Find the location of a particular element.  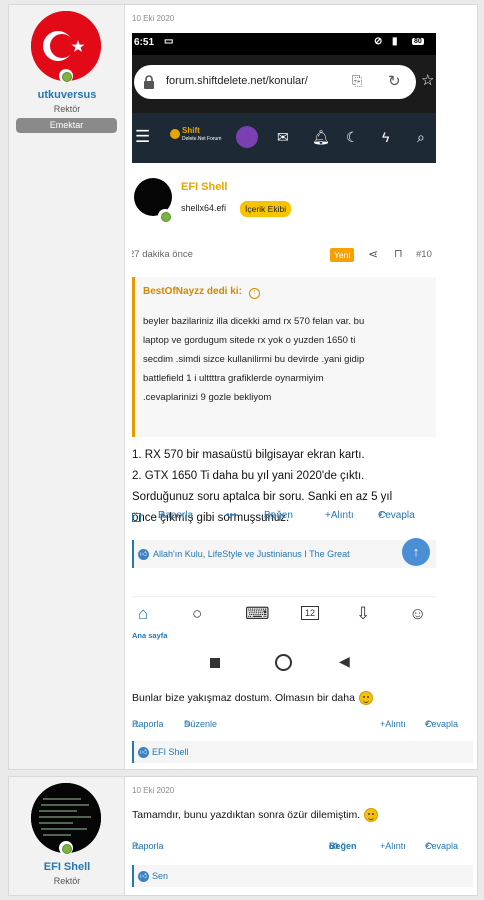

edit-label: Düzenle is located at coordinates (201, 724).